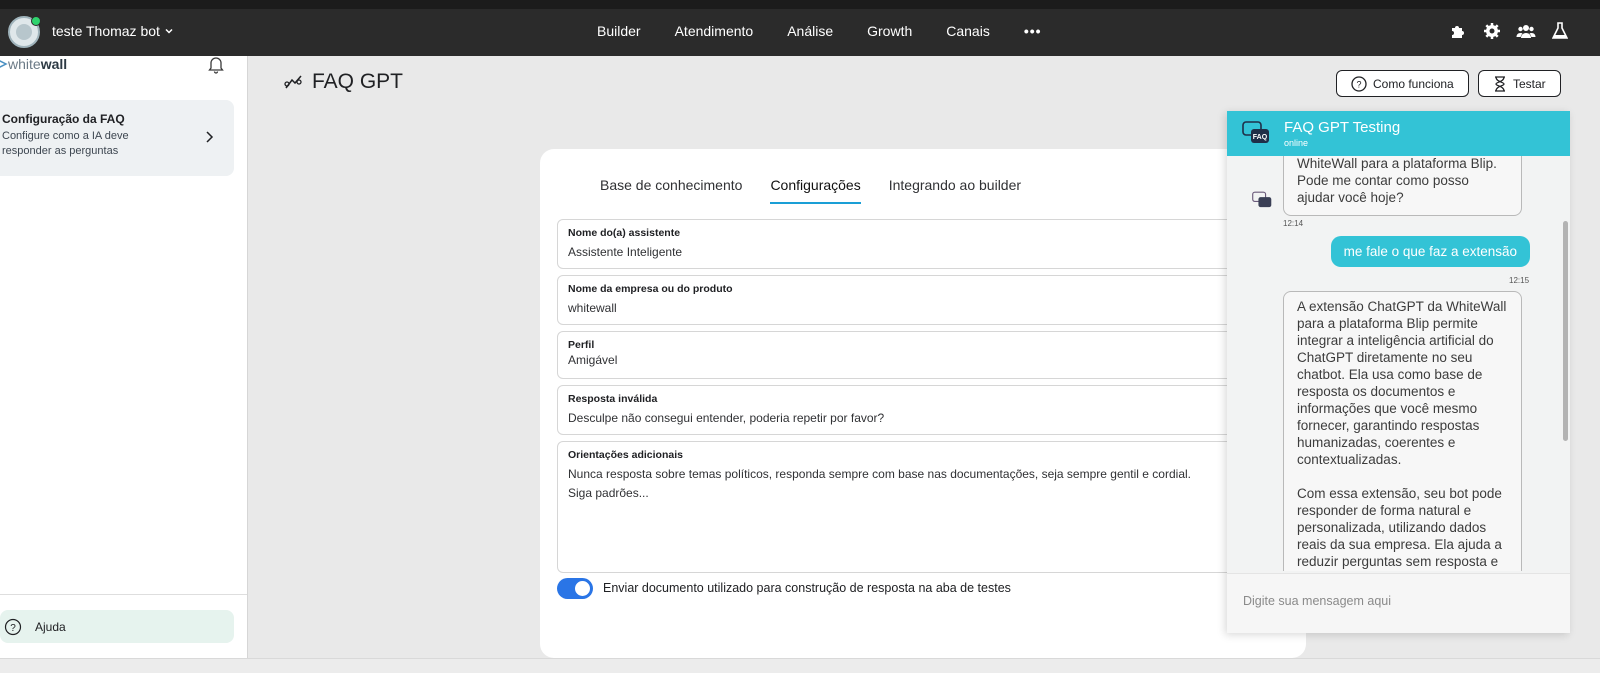  I want to click on faq-gpt-icon, so click(293, 82).